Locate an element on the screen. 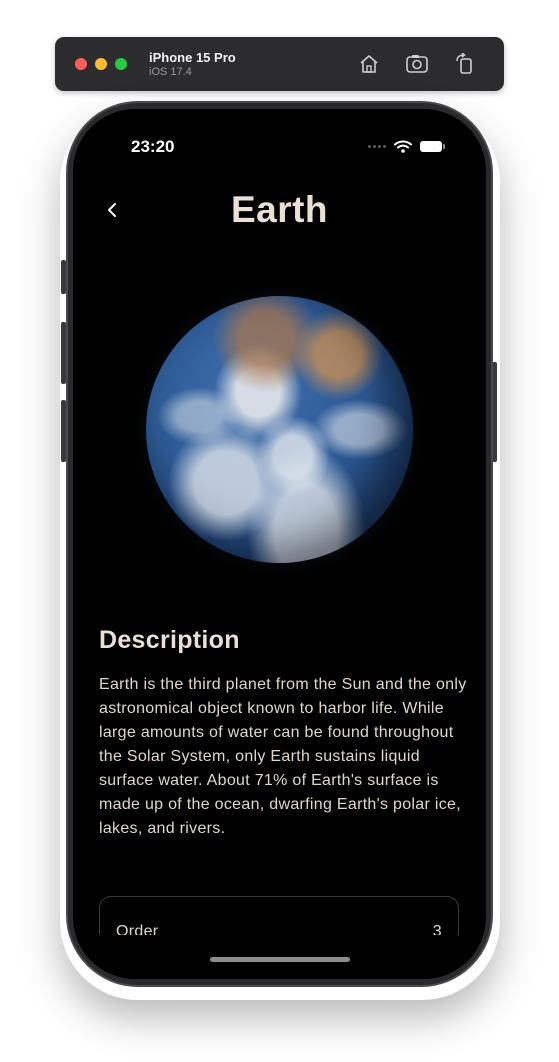 The height and width of the screenshot is (1062, 559). earth-image is located at coordinates (279, 429).